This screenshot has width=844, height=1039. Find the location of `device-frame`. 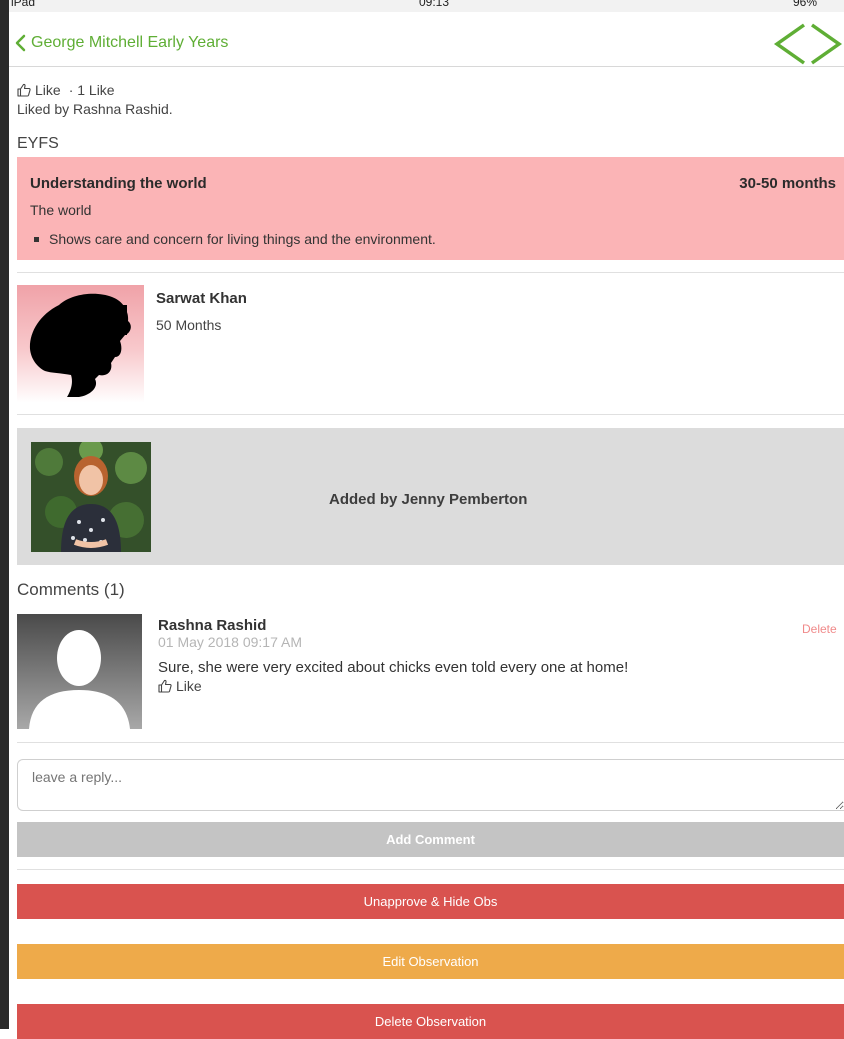

device-frame is located at coordinates (4, 514).